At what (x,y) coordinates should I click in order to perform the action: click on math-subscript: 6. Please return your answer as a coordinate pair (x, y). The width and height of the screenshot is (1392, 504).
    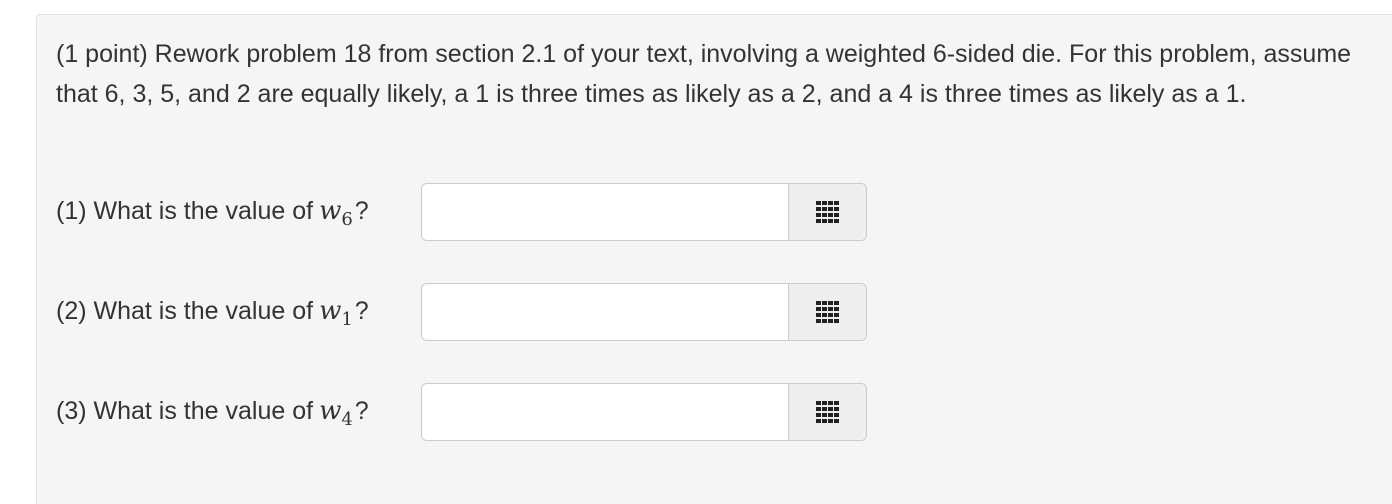
    Looking at the image, I should click on (347, 219).